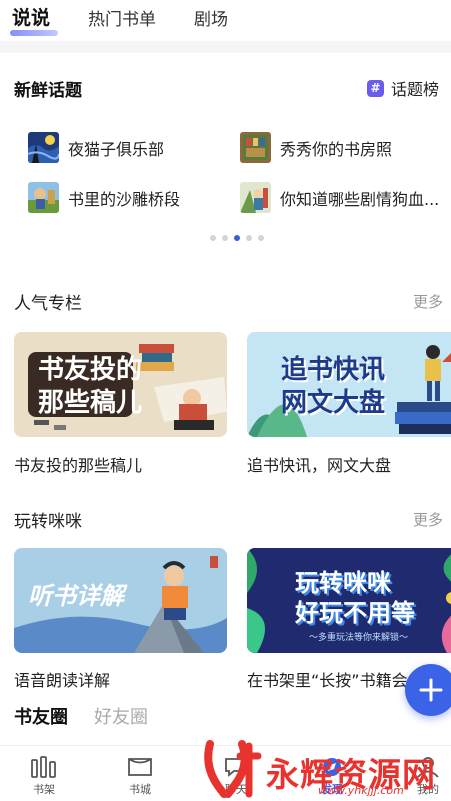 The height and width of the screenshot is (801, 451). I want to click on mimi-card-listen: 听书详解, so click(120, 600).